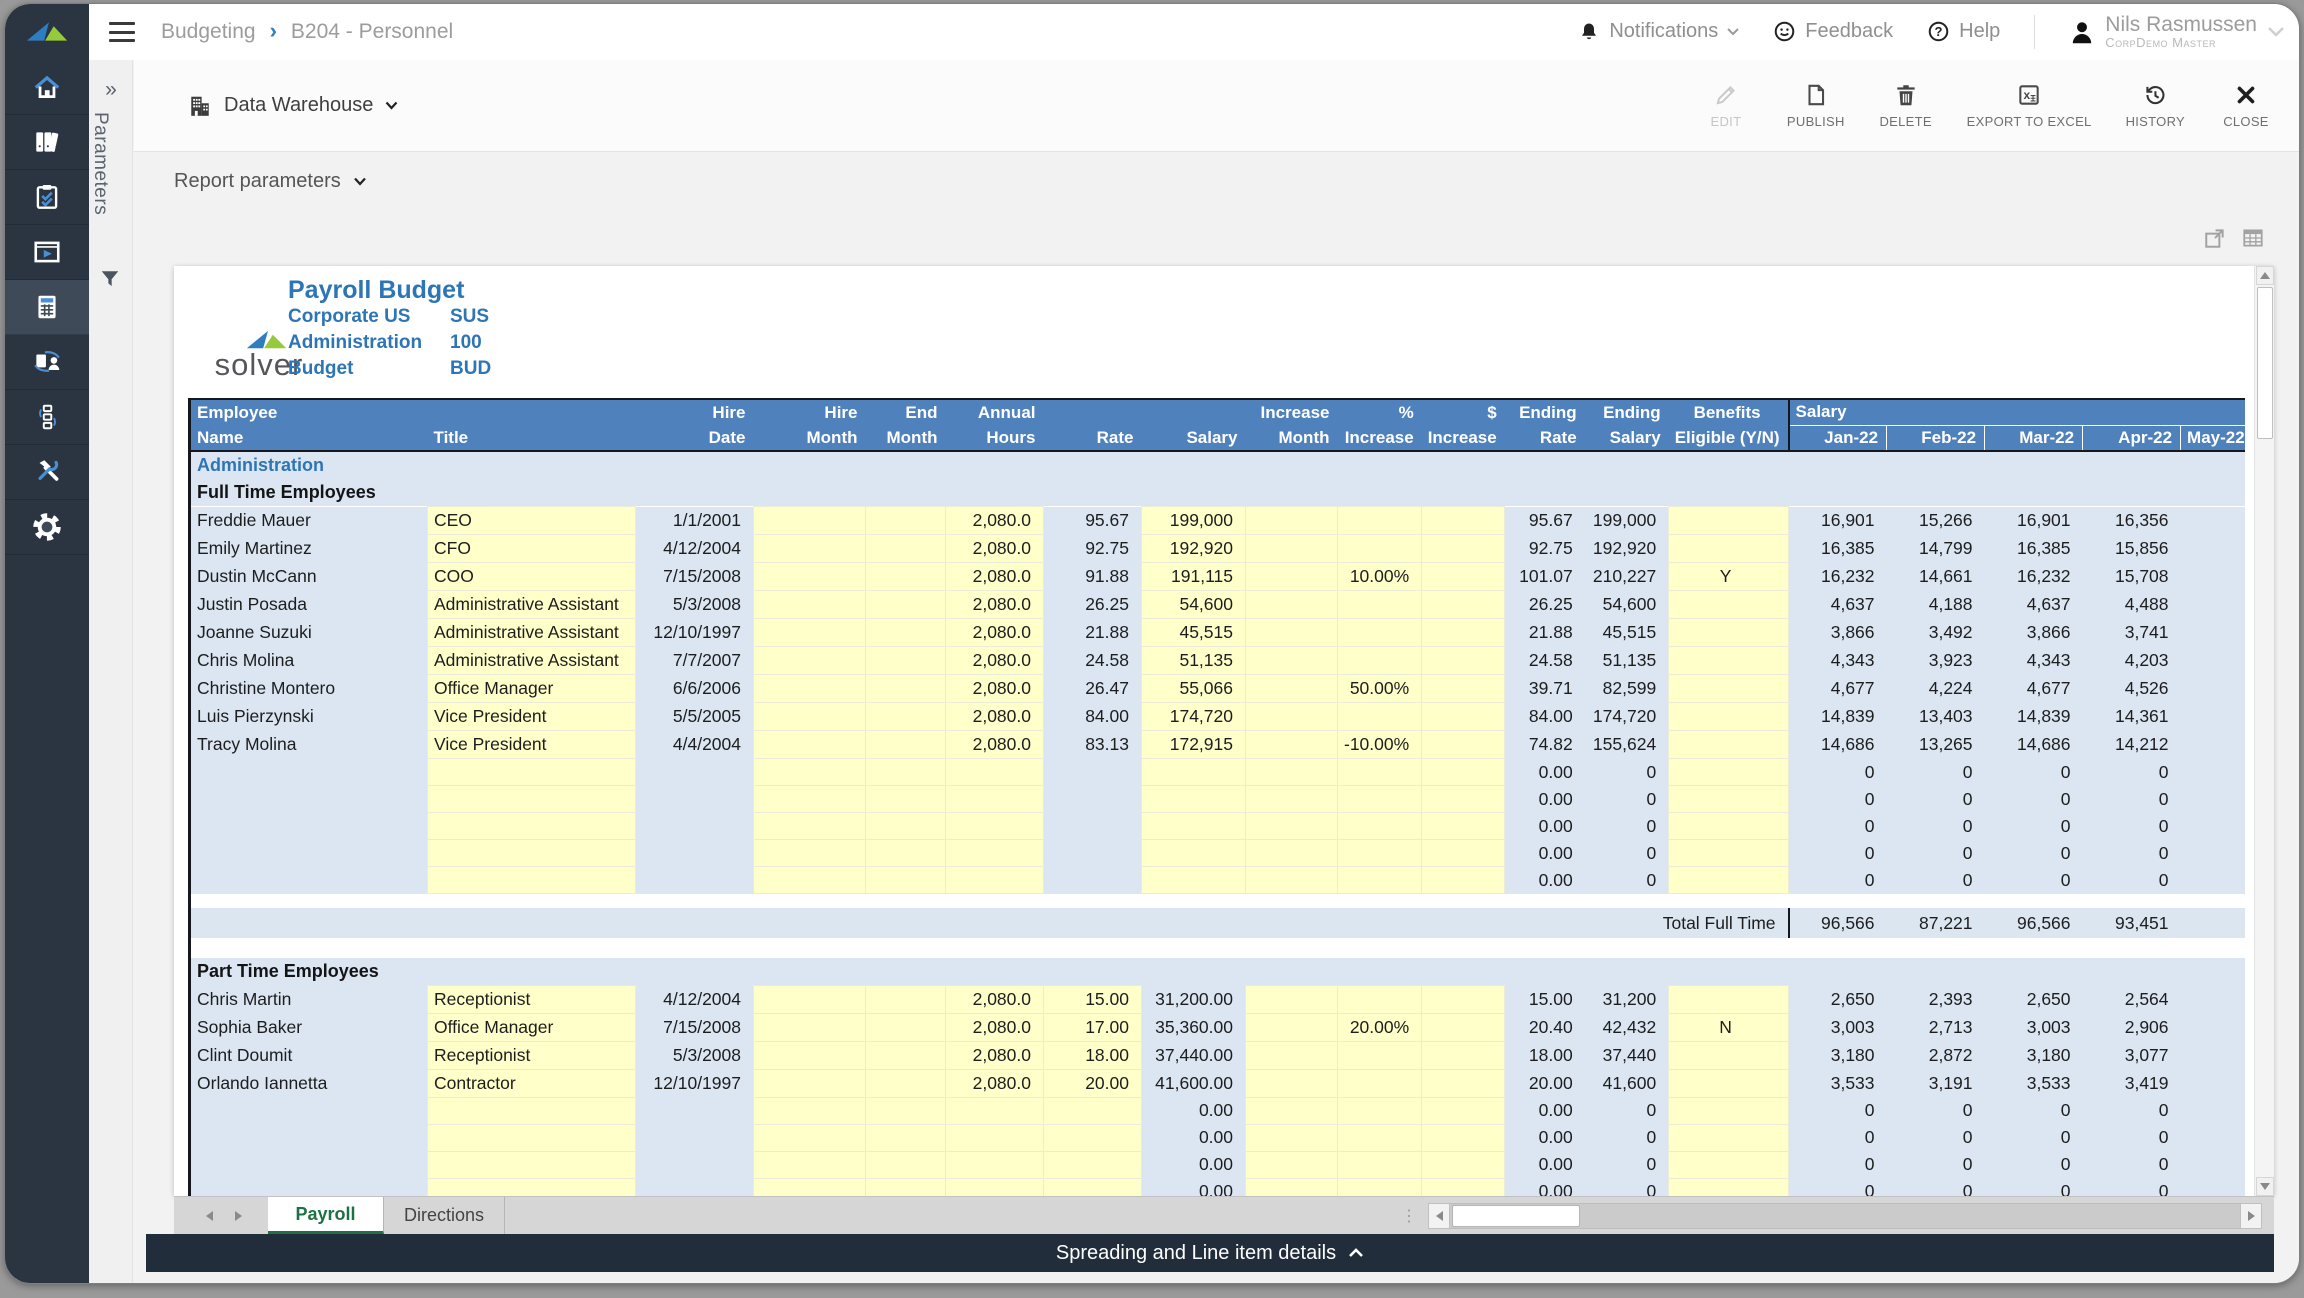 The image size is (2304, 1298). What do you see at coordinates (250, 181) in the screenshot?
I see `report-parameters-toggle: Report parameters` at bounding box center [250, 181].